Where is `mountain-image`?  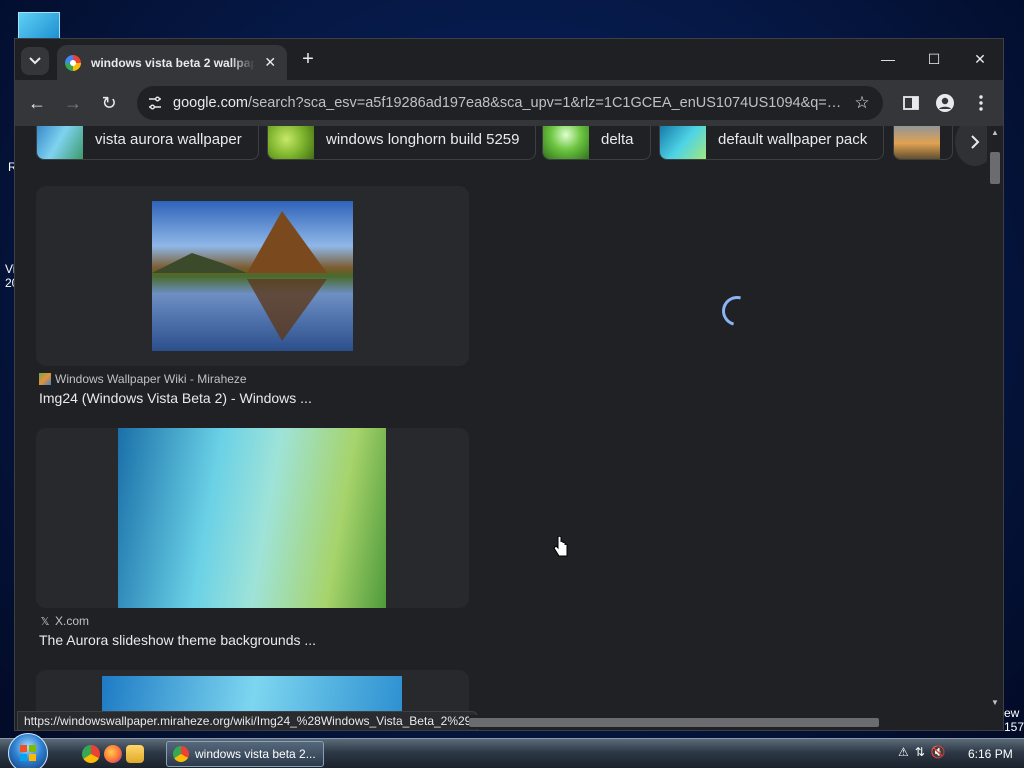
mountain-image is located at coordinates (239, 276).